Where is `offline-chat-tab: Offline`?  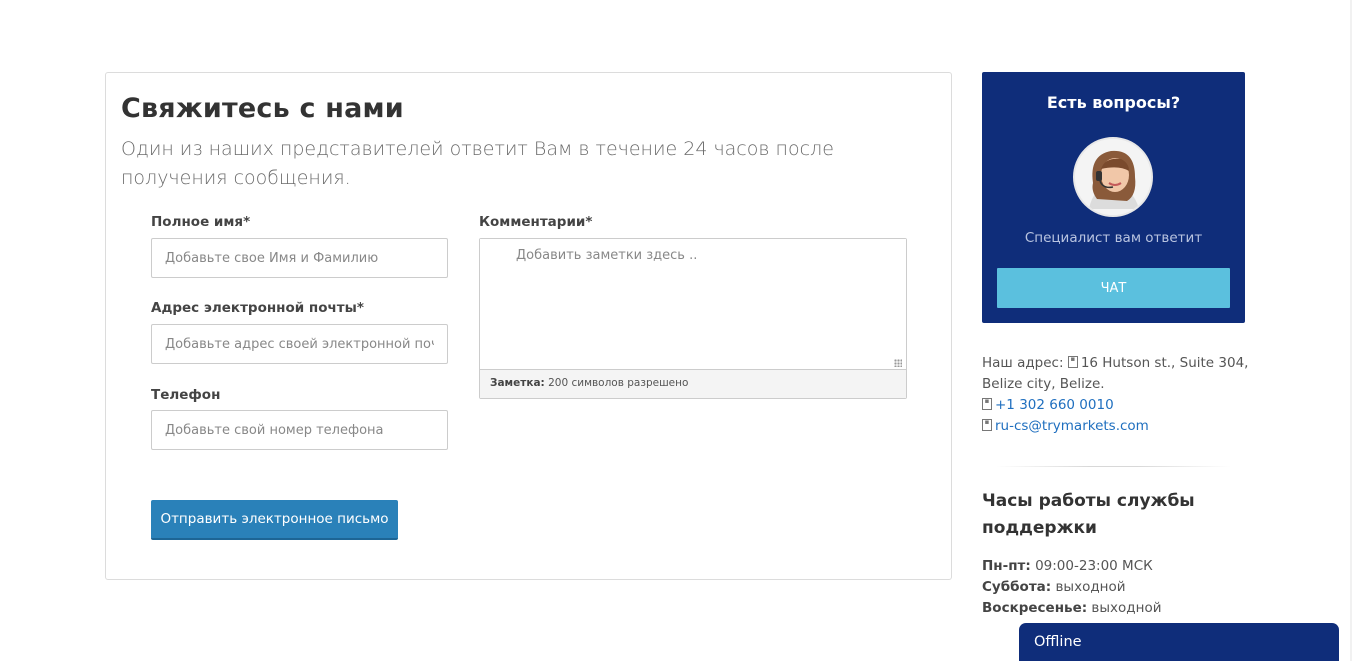 offline-chat-tab: Offline is located at coordinates (1179, 642).